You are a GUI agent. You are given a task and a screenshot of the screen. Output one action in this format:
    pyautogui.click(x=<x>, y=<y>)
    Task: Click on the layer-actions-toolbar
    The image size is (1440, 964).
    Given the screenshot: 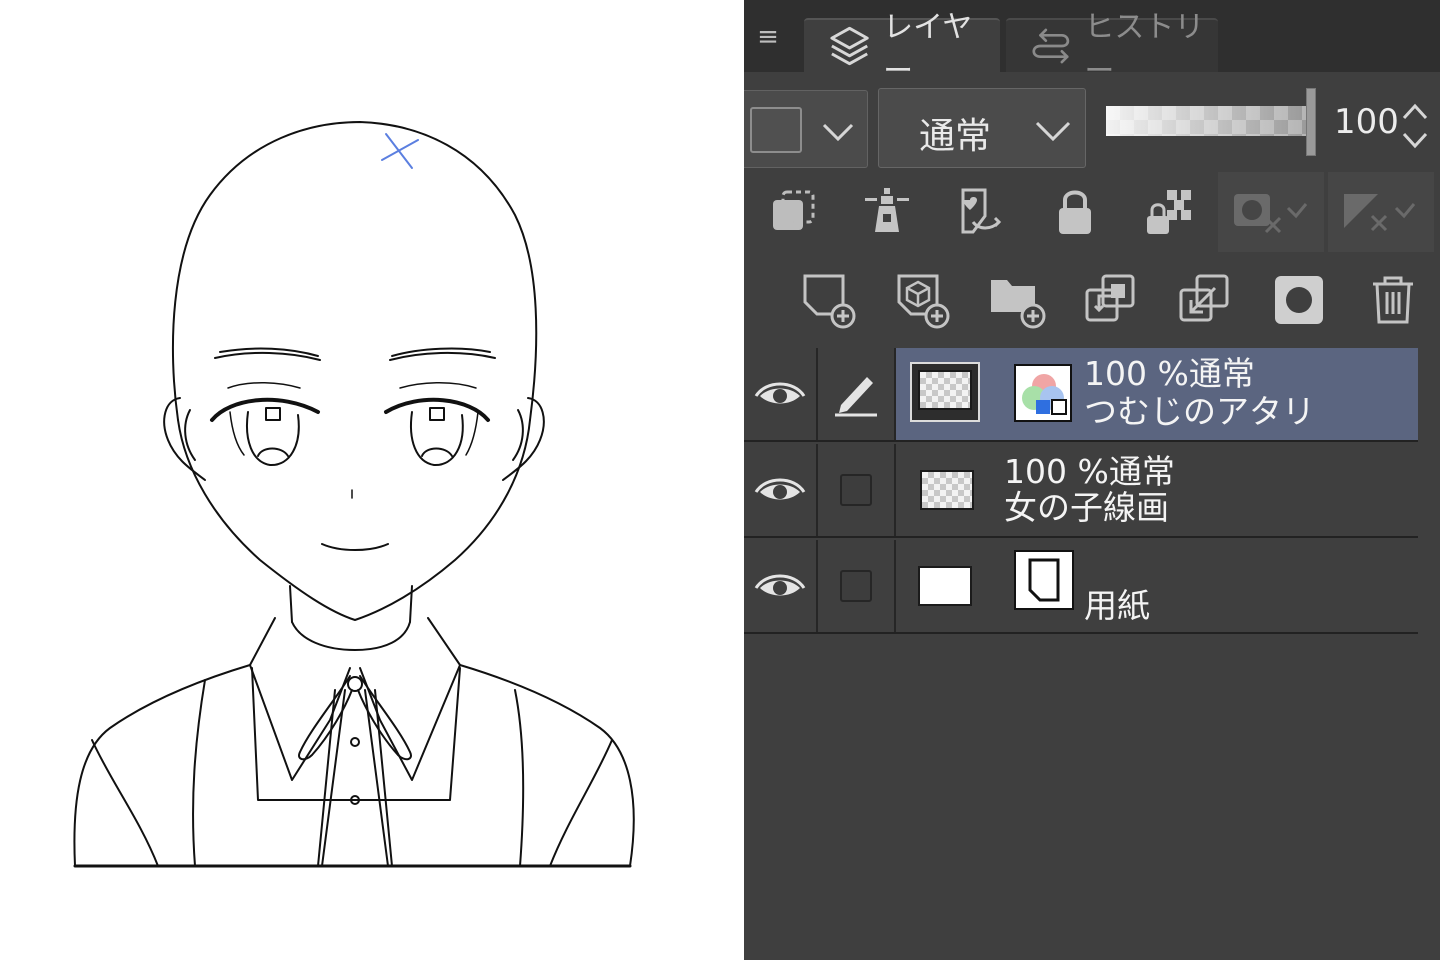 What is the action you would take?
    pyautogui.click(x=1092, y=307)
    